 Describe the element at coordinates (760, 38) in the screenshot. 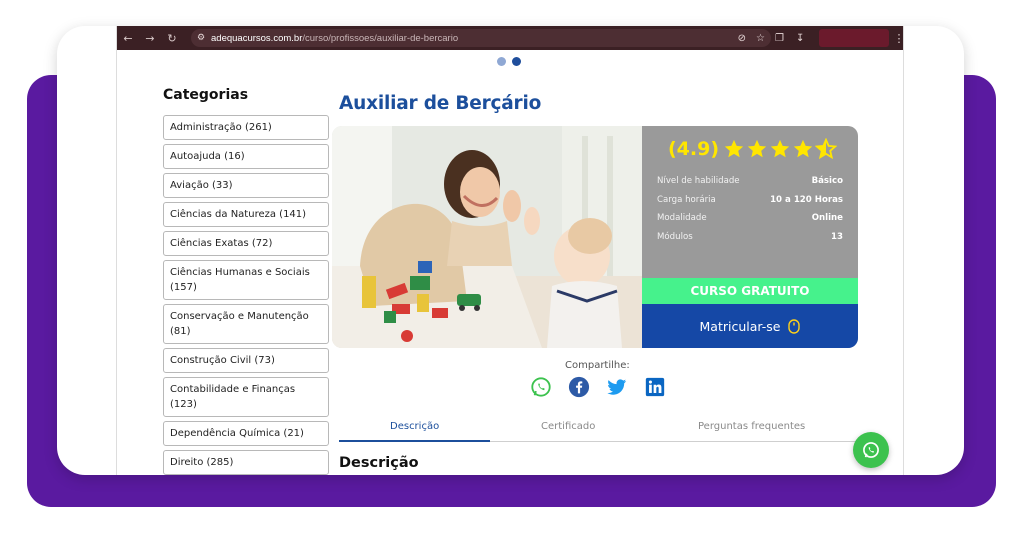

I see `bookmark-star-icon: ☆` at that location.